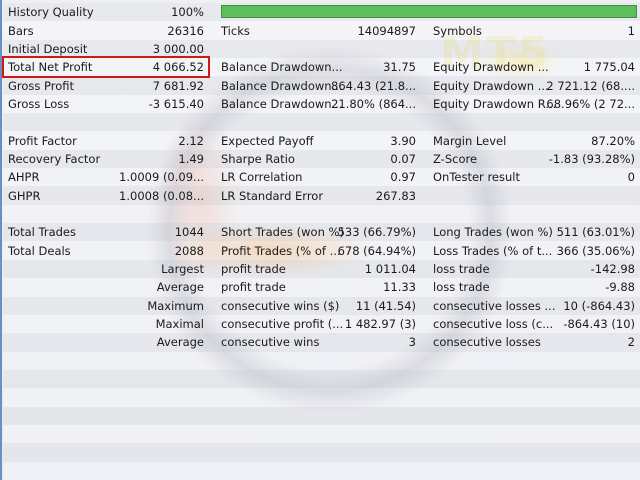 The width and height of the screenshot is (640, 480). What do you see at coordinates (380, 324) in the screenshot?
I see `value-2: 1 482.97 (3)` at bounding box center [380, 324].